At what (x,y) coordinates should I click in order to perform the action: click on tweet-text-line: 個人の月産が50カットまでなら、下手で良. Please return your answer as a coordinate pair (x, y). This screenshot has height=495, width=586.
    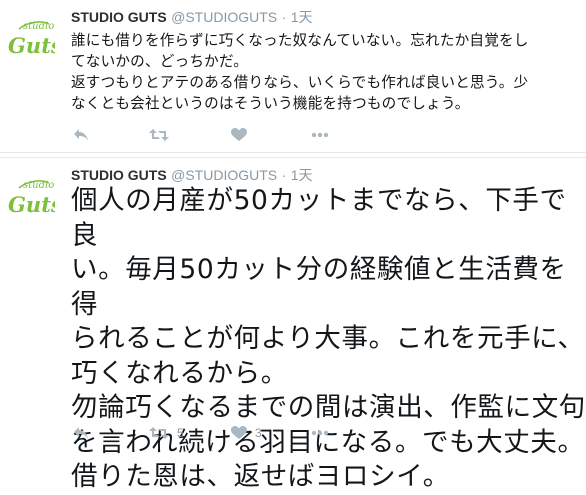
    Looking at the image, I should click on (319, 218).